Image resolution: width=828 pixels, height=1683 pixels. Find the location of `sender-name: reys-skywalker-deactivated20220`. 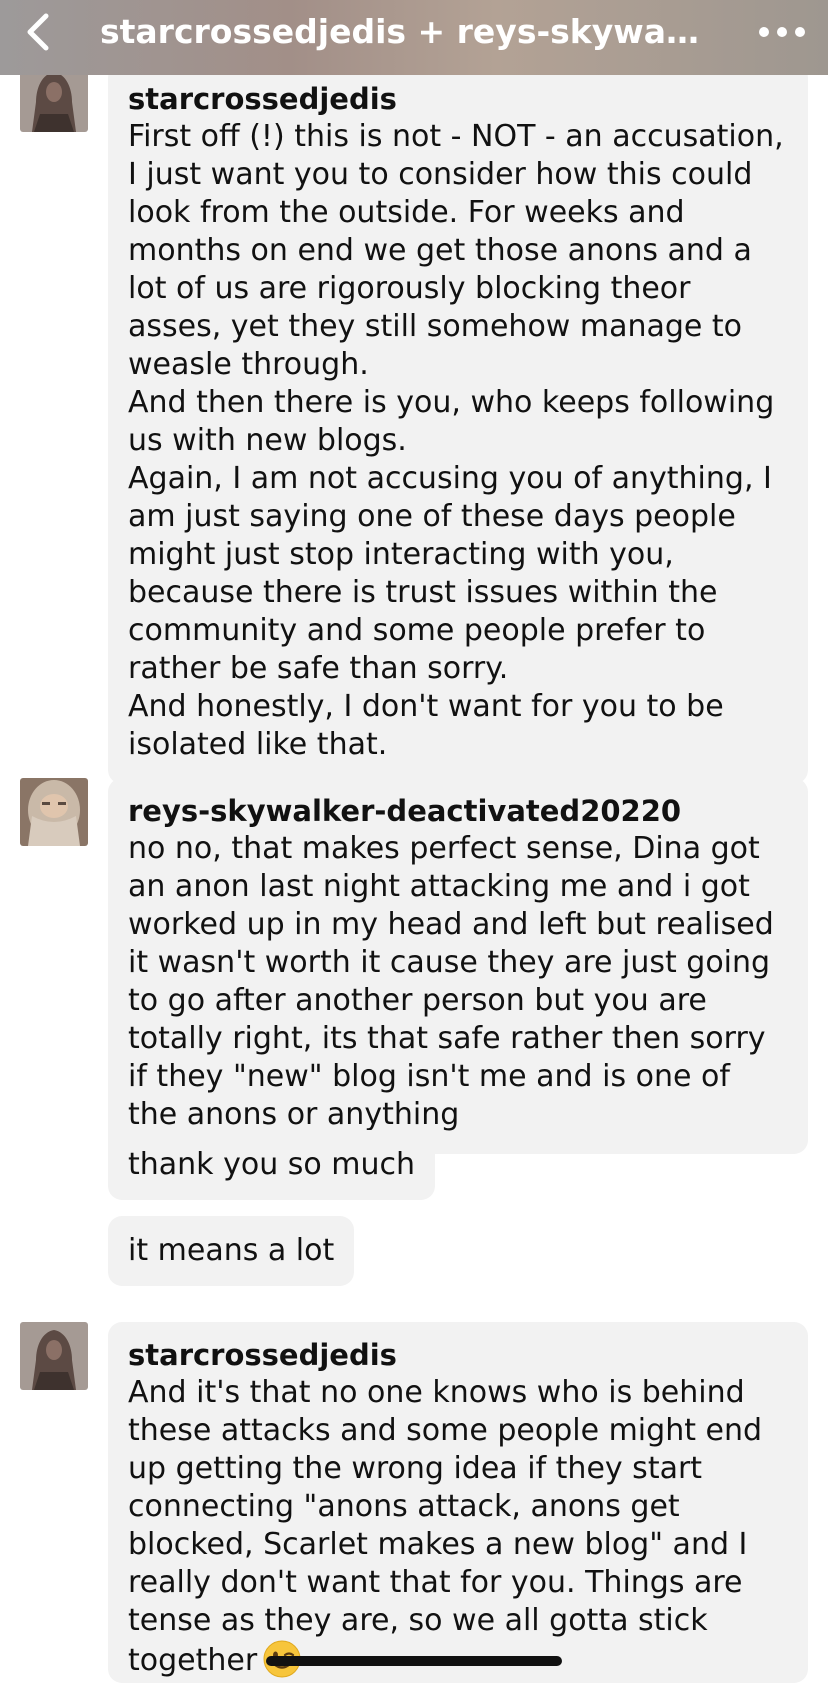

sender-name: reys-skywalker-deactivated20220 is located at coordinates (458, 811).